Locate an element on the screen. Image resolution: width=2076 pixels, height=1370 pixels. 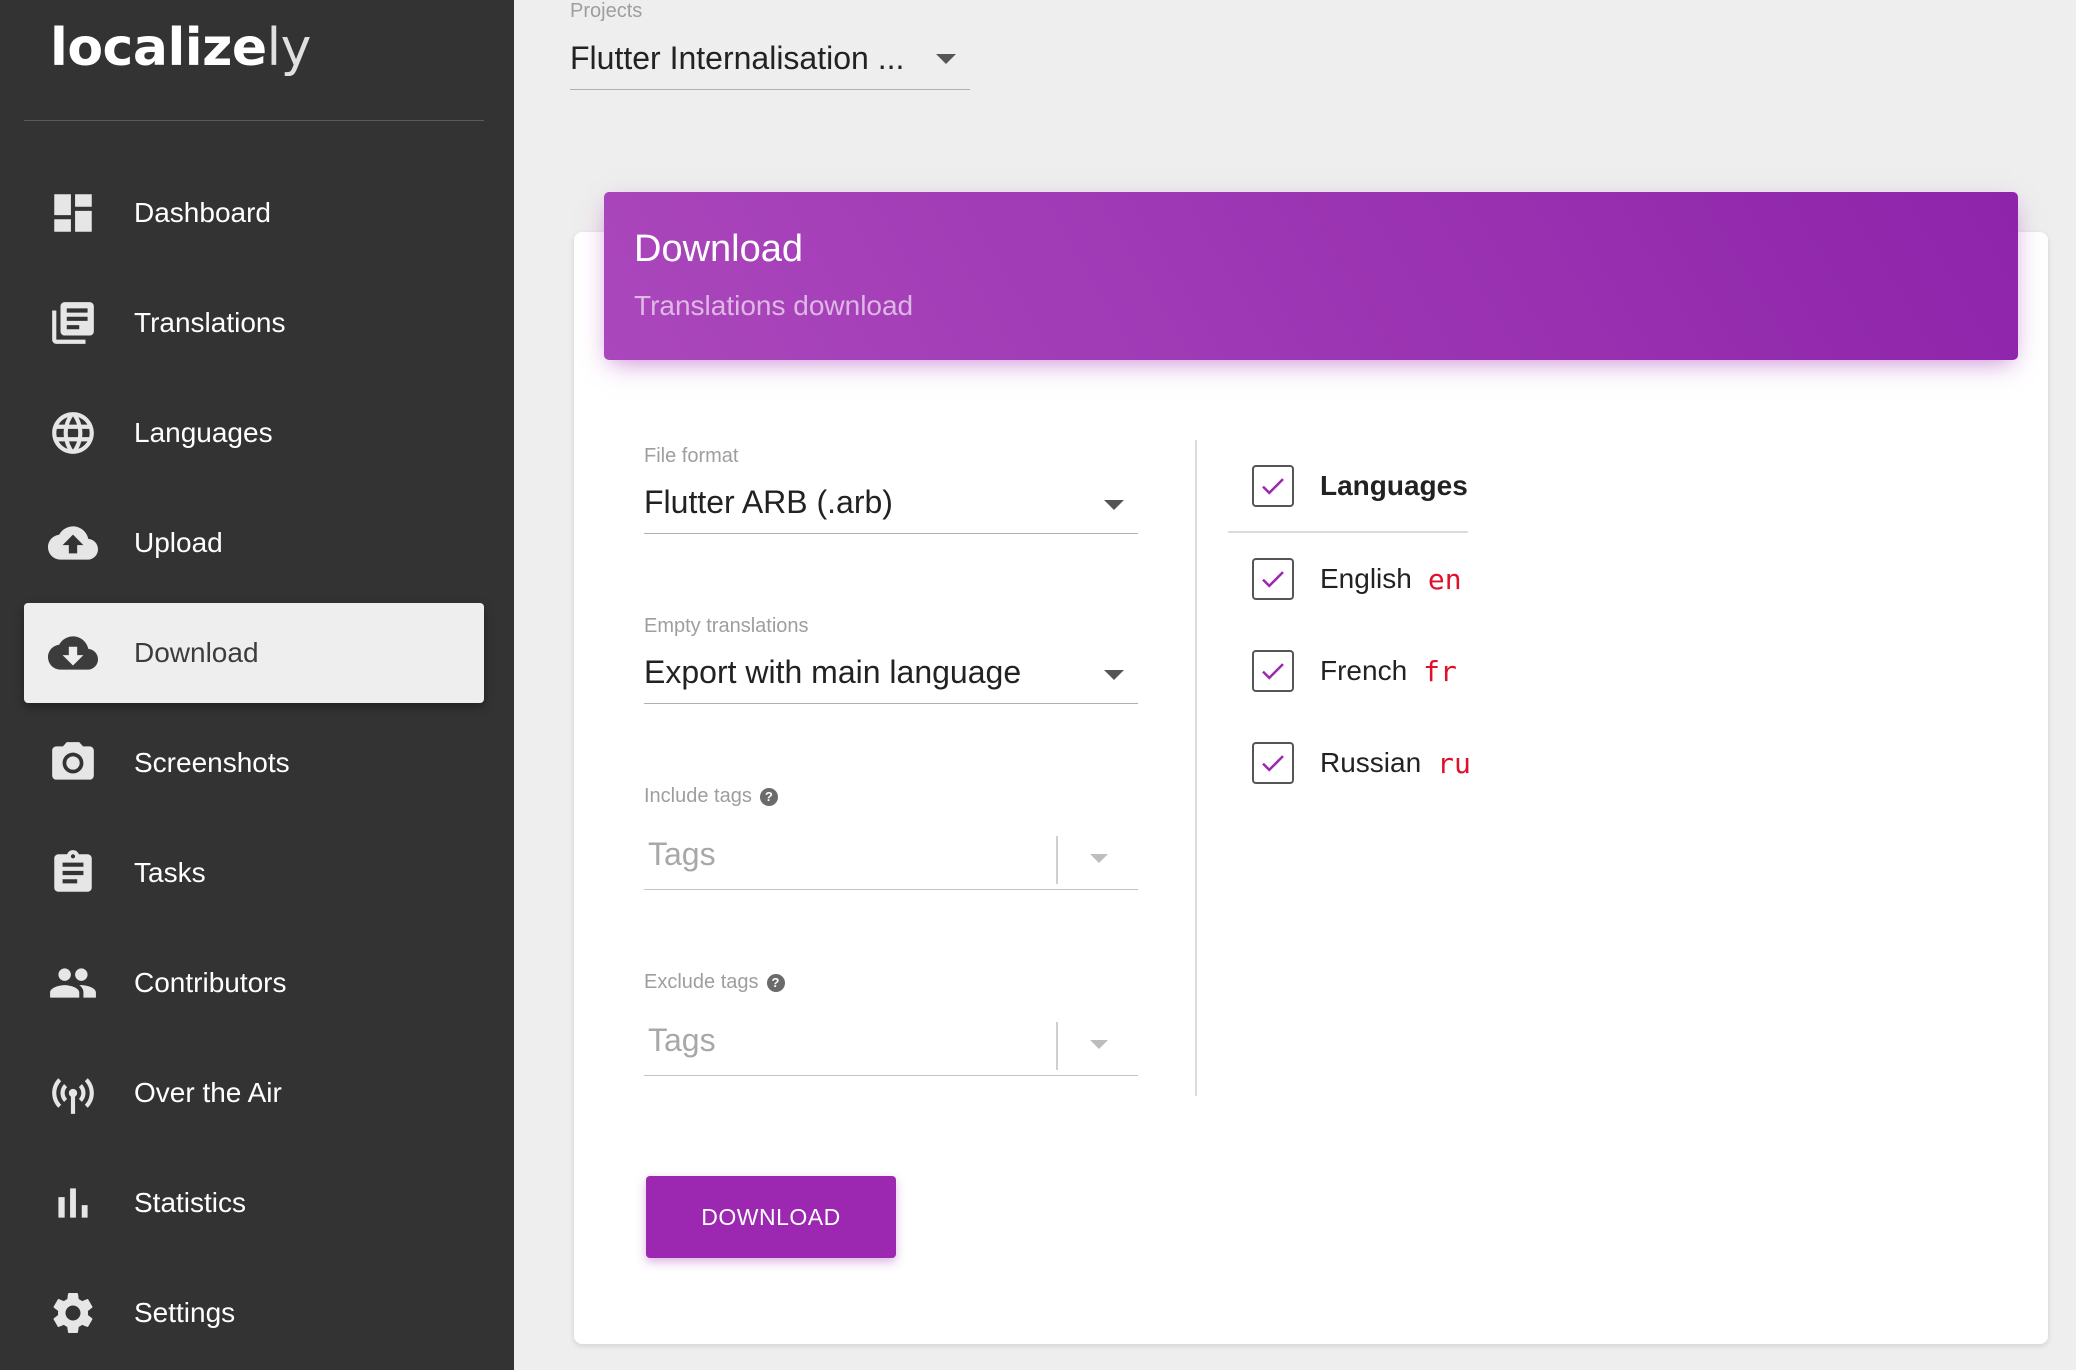
sidebar-item-contributors: Contributors is located at coordinates (254, 983).